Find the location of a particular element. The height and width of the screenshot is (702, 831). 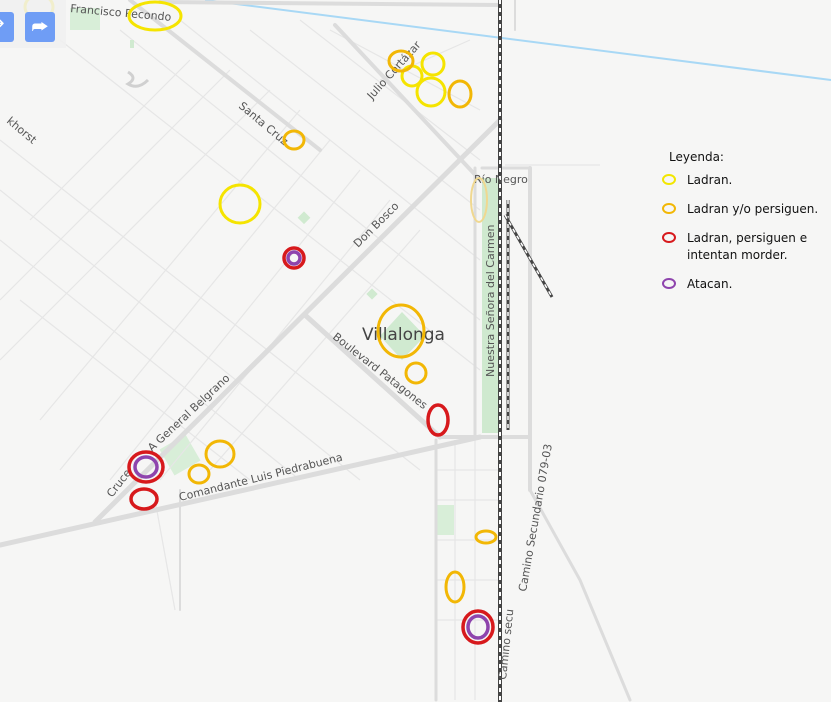

marker-ladran is located at coordinates (240, 204).